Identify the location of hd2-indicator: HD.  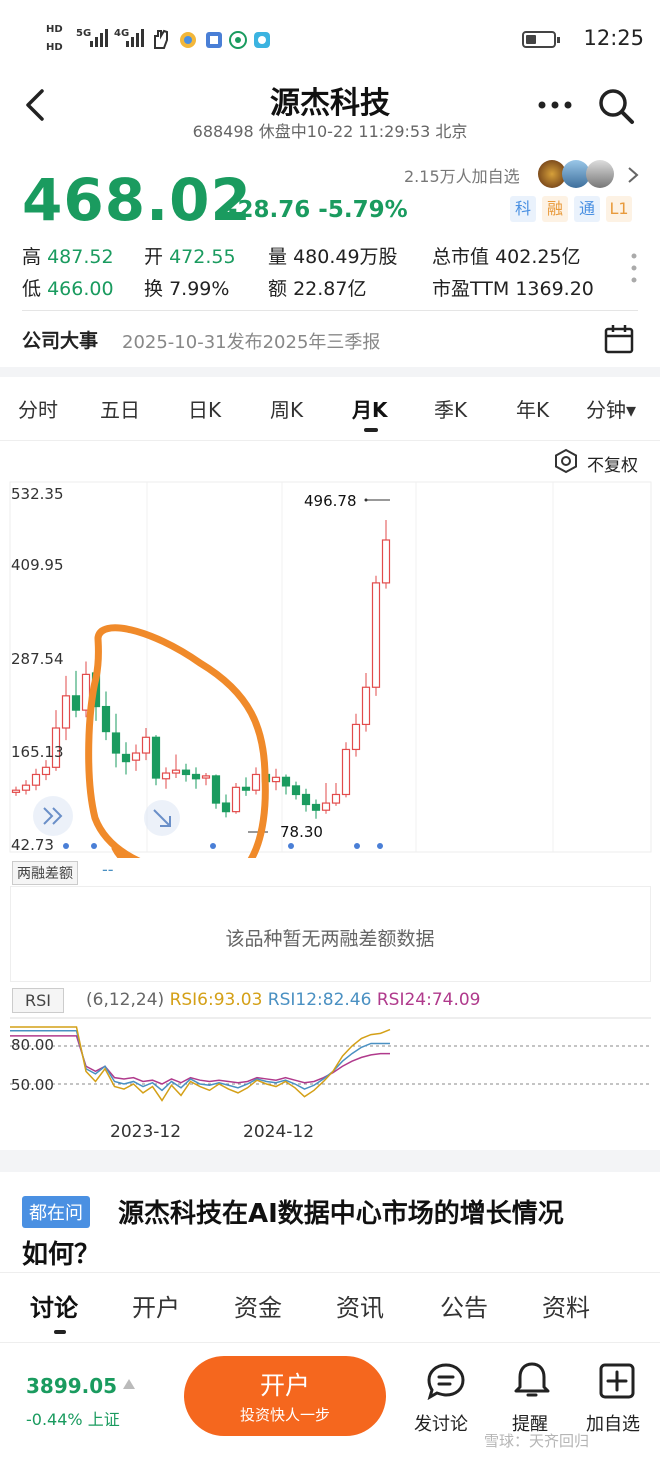
(54, 47).